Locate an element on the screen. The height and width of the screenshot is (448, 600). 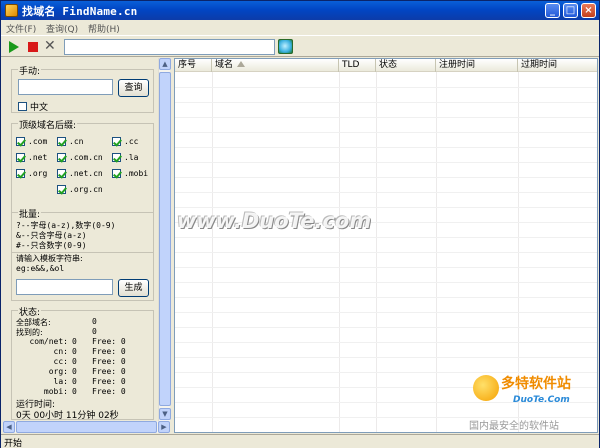
tld-group-label: 顶级域名后缀: is located at coordinates (48, 124).